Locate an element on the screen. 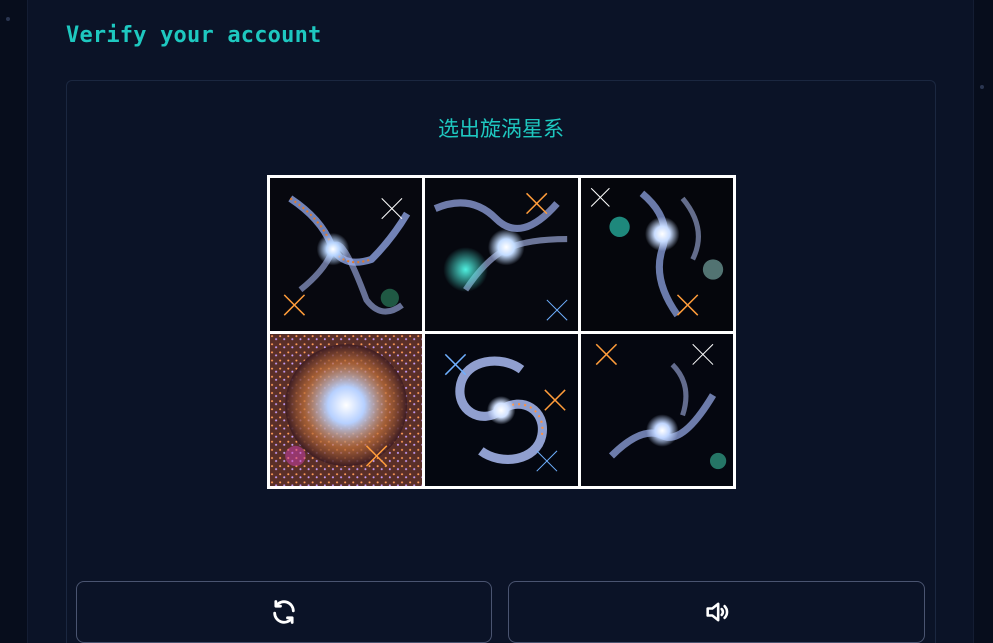 The height and width of the screenshot is (643, 993). left-scroll-gutter is located at coordinates (14, 321).